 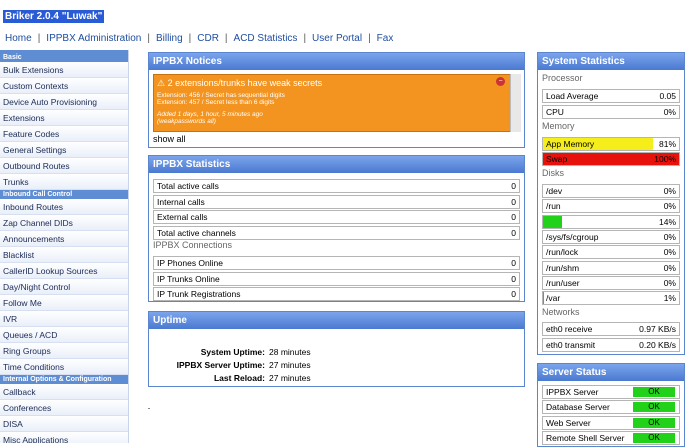 I want to click on uptime-label: Last Reload:, so click(x=239, y=378).